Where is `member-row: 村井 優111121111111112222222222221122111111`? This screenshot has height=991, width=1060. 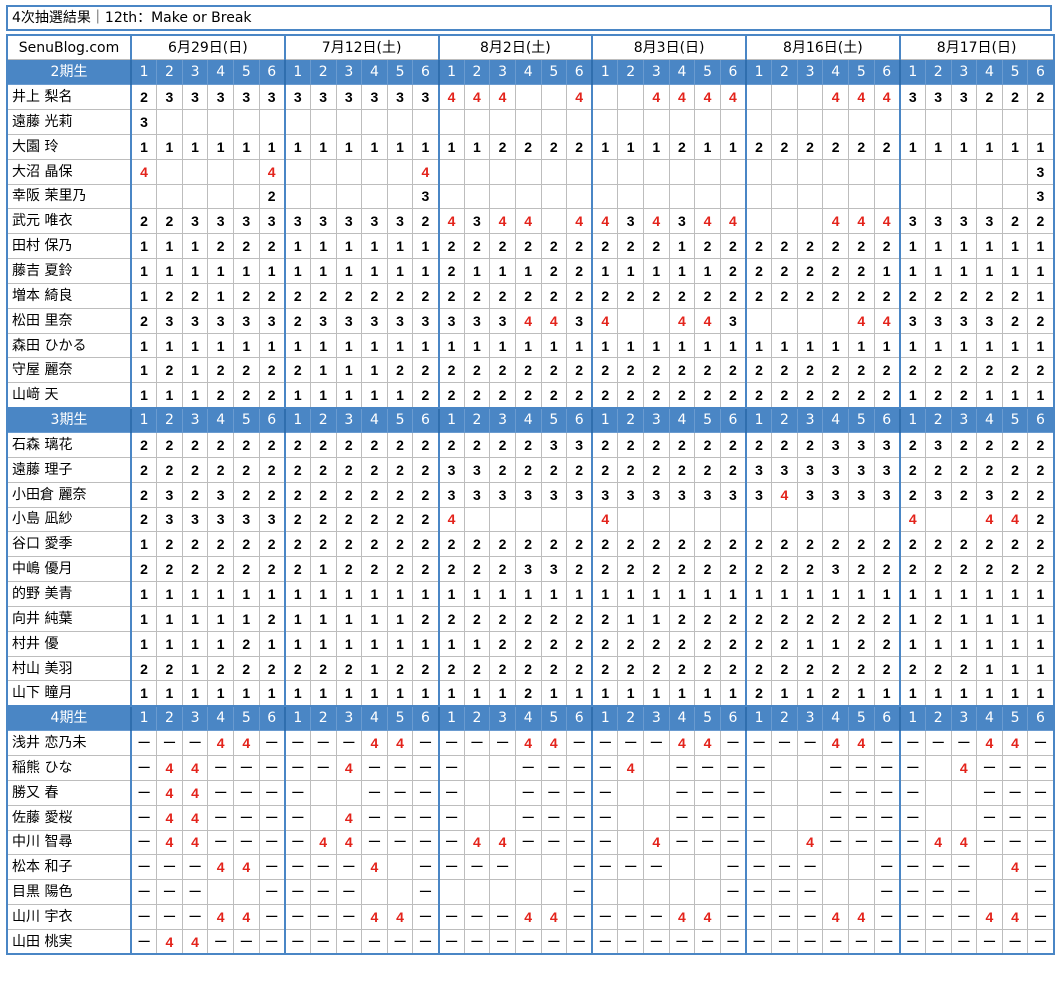 member-row: 村井 優111121111111112222222222221122111111 is located at coordinates (530, 643).